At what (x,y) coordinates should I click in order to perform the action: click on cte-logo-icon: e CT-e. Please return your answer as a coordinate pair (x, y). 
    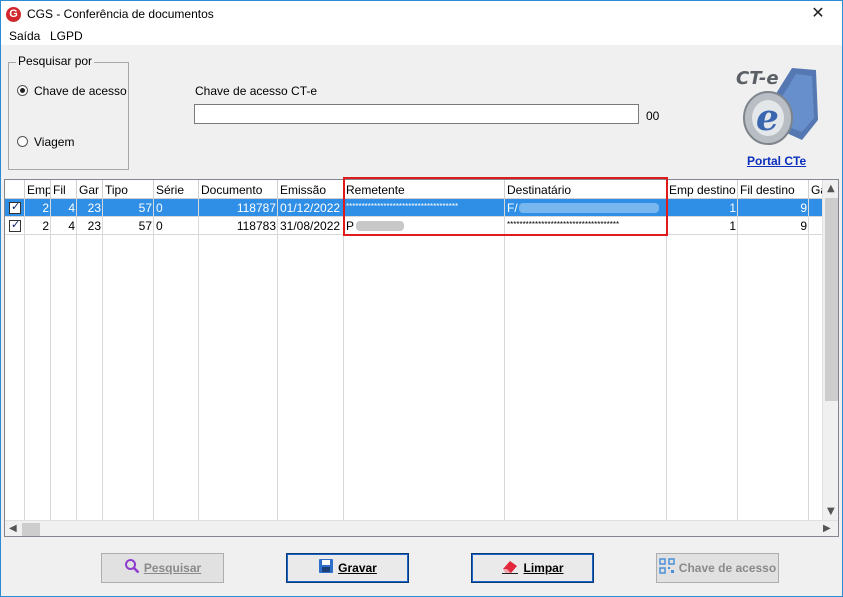
    Looking at the image, I should click on (777, 106).